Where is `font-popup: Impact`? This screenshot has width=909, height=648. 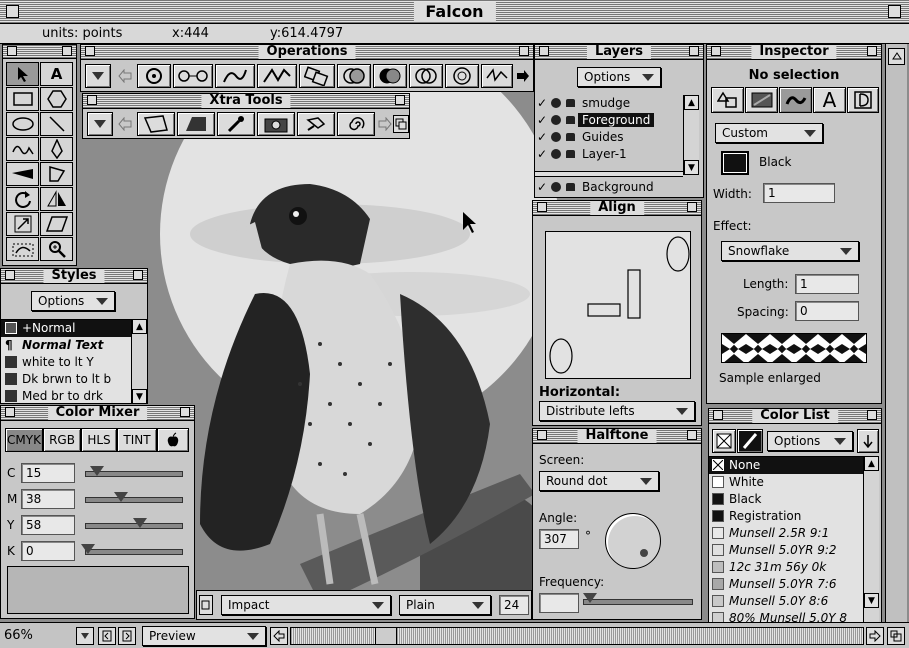 font-popup: Impact is located at coordinates (306, 605).